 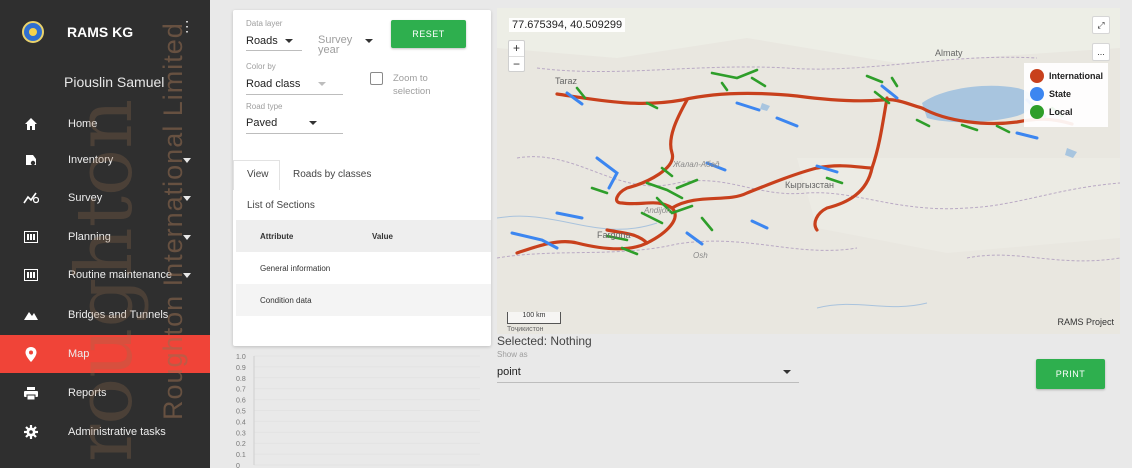 What do you see at coordinates (525, 329) in the screenshot?
I see `place-label: Тоҷикистон` at bounding box center [525, 329].